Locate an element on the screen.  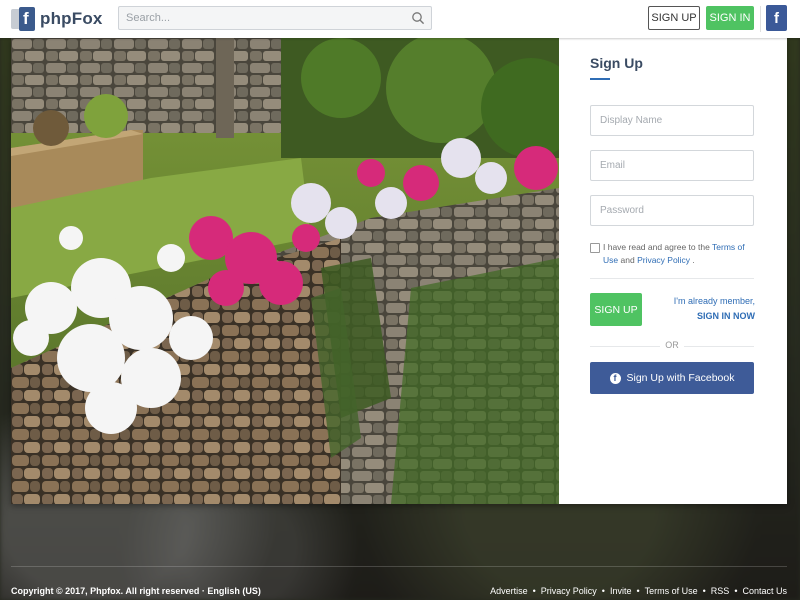
search-box is located at coordinates (275, 18).